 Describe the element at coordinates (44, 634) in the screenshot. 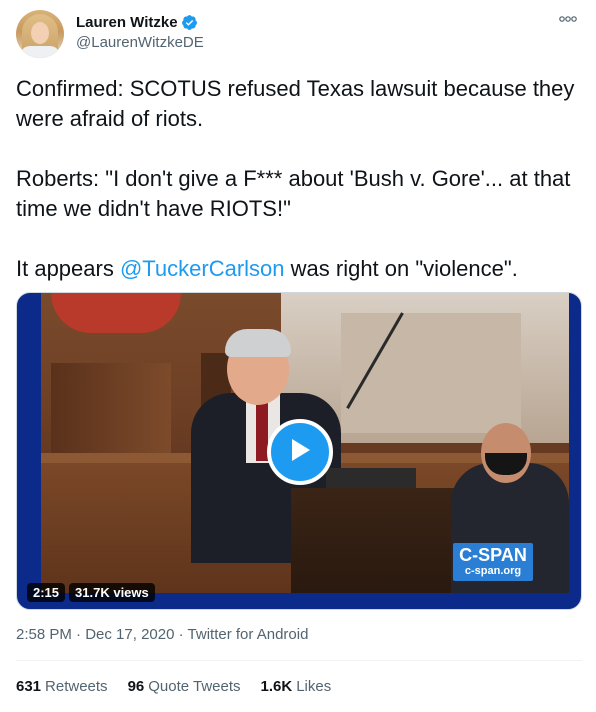

I see `tweet-time: 2:58 PM` at that location.